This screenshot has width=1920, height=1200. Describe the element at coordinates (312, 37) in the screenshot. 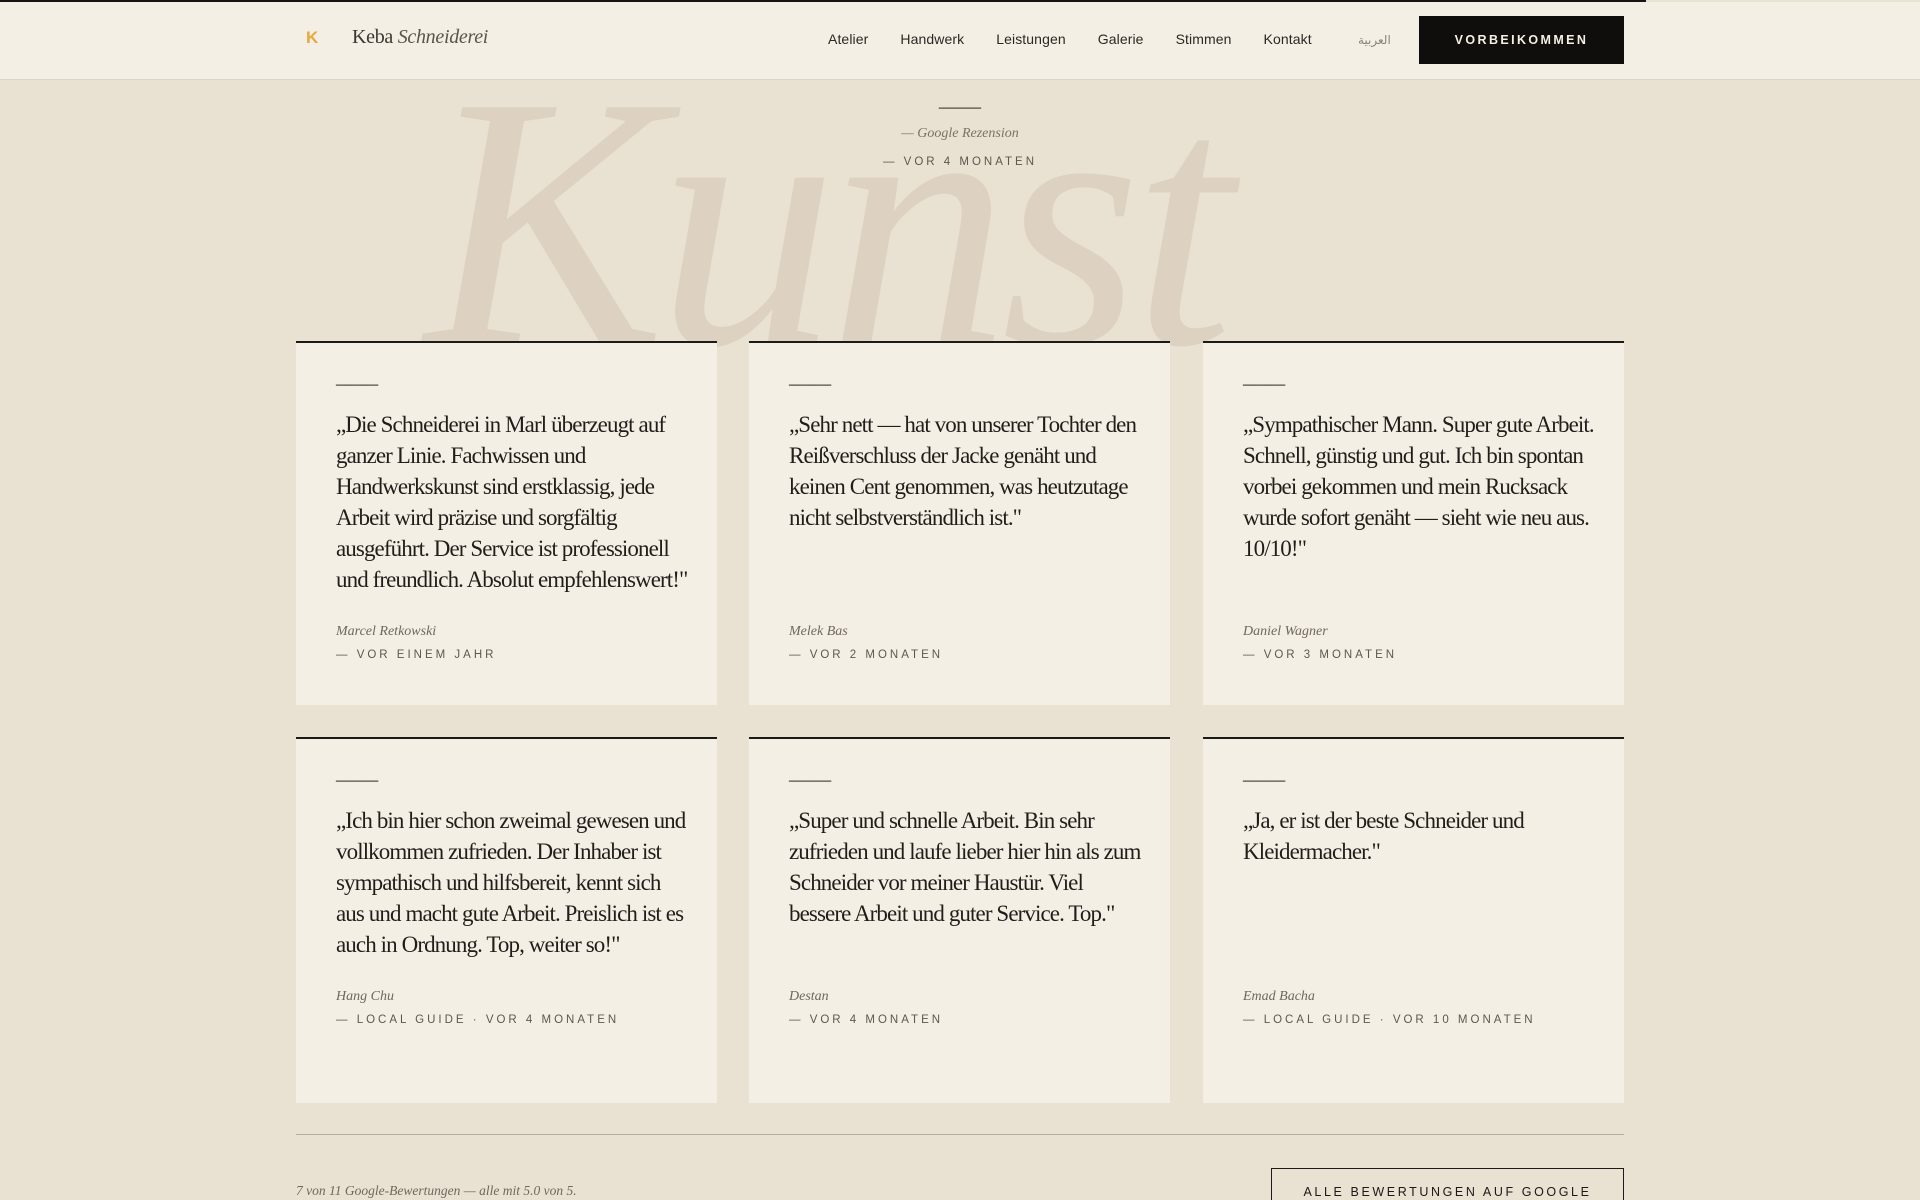

I see `logo-mark-icon: K` at that location.